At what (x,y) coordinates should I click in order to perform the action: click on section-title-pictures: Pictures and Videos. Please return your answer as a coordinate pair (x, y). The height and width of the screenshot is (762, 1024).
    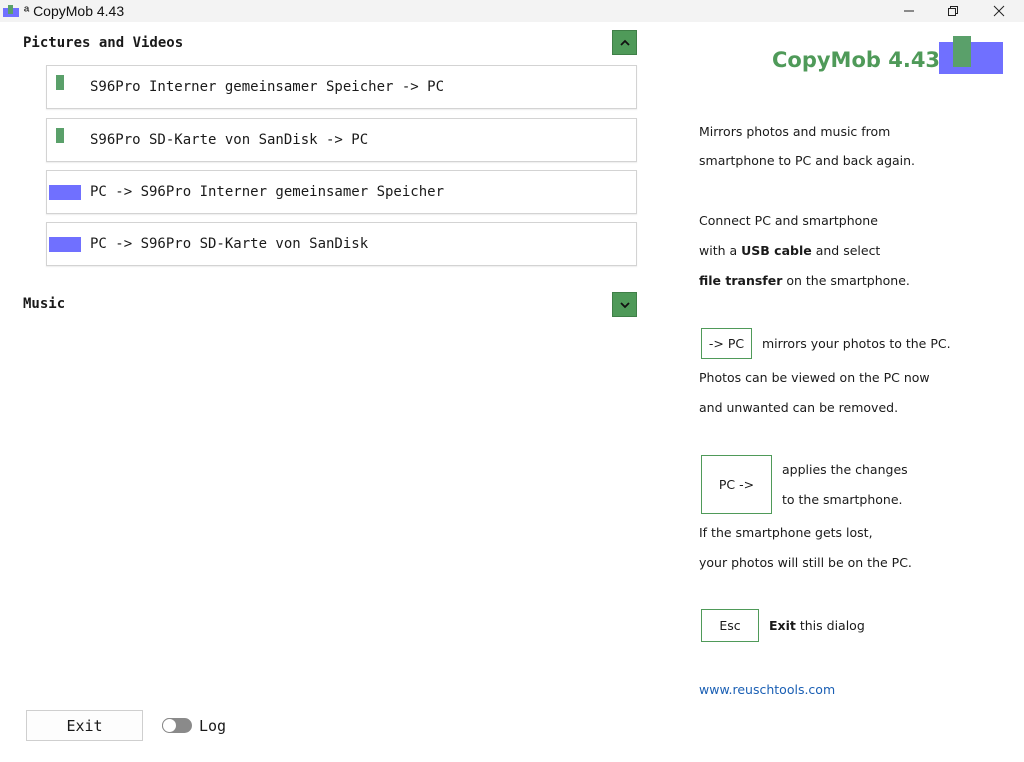
    Looking at the image, I should click on (103, 43).